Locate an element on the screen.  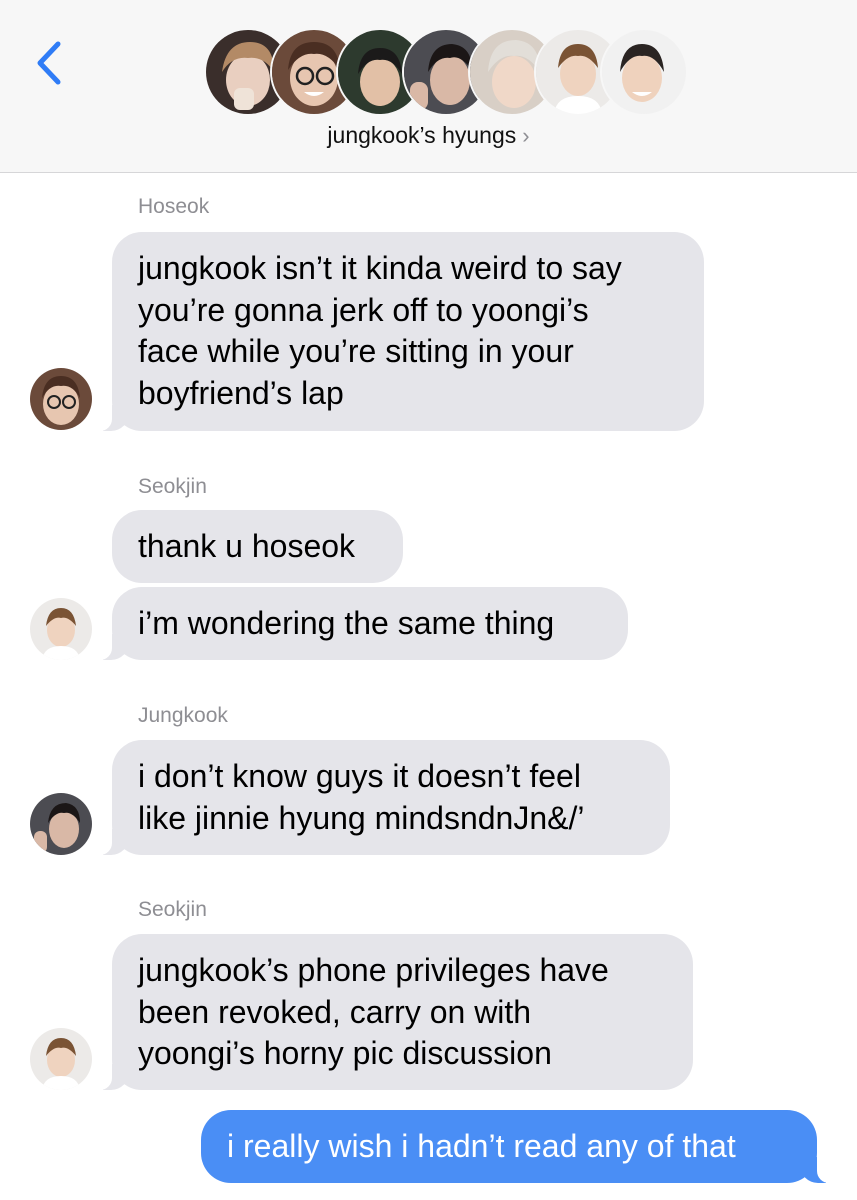
message-bubble: i’m wondering the same thing is located at coordinates (363, 623).